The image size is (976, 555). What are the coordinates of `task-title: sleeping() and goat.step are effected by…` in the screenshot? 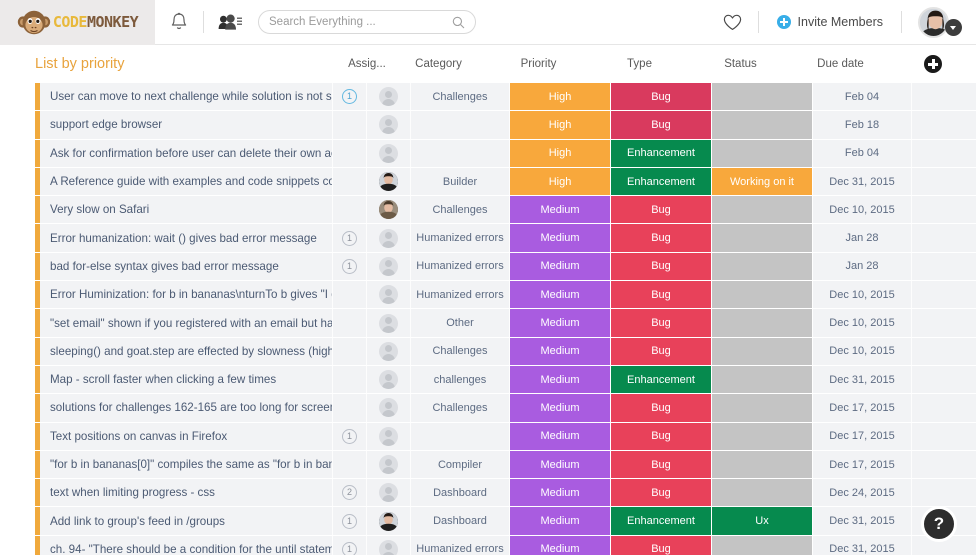 It's located at (186, 351).